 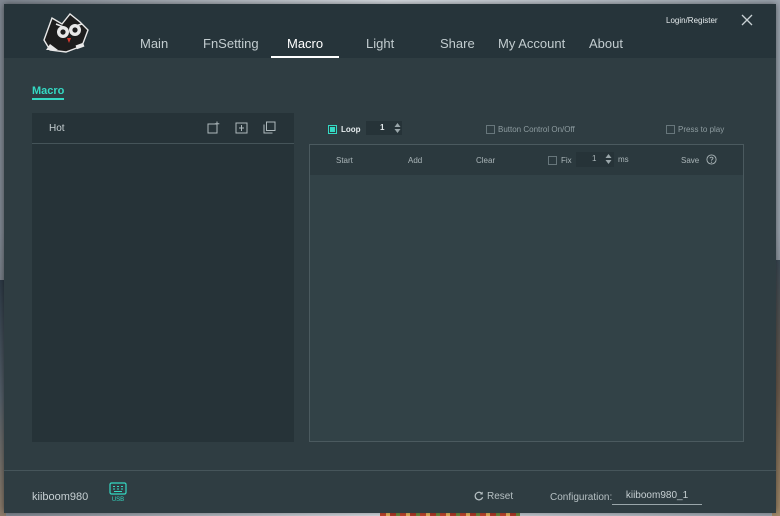 I want to click on configuration-label: Configuration:, so click(x=581, y=497).